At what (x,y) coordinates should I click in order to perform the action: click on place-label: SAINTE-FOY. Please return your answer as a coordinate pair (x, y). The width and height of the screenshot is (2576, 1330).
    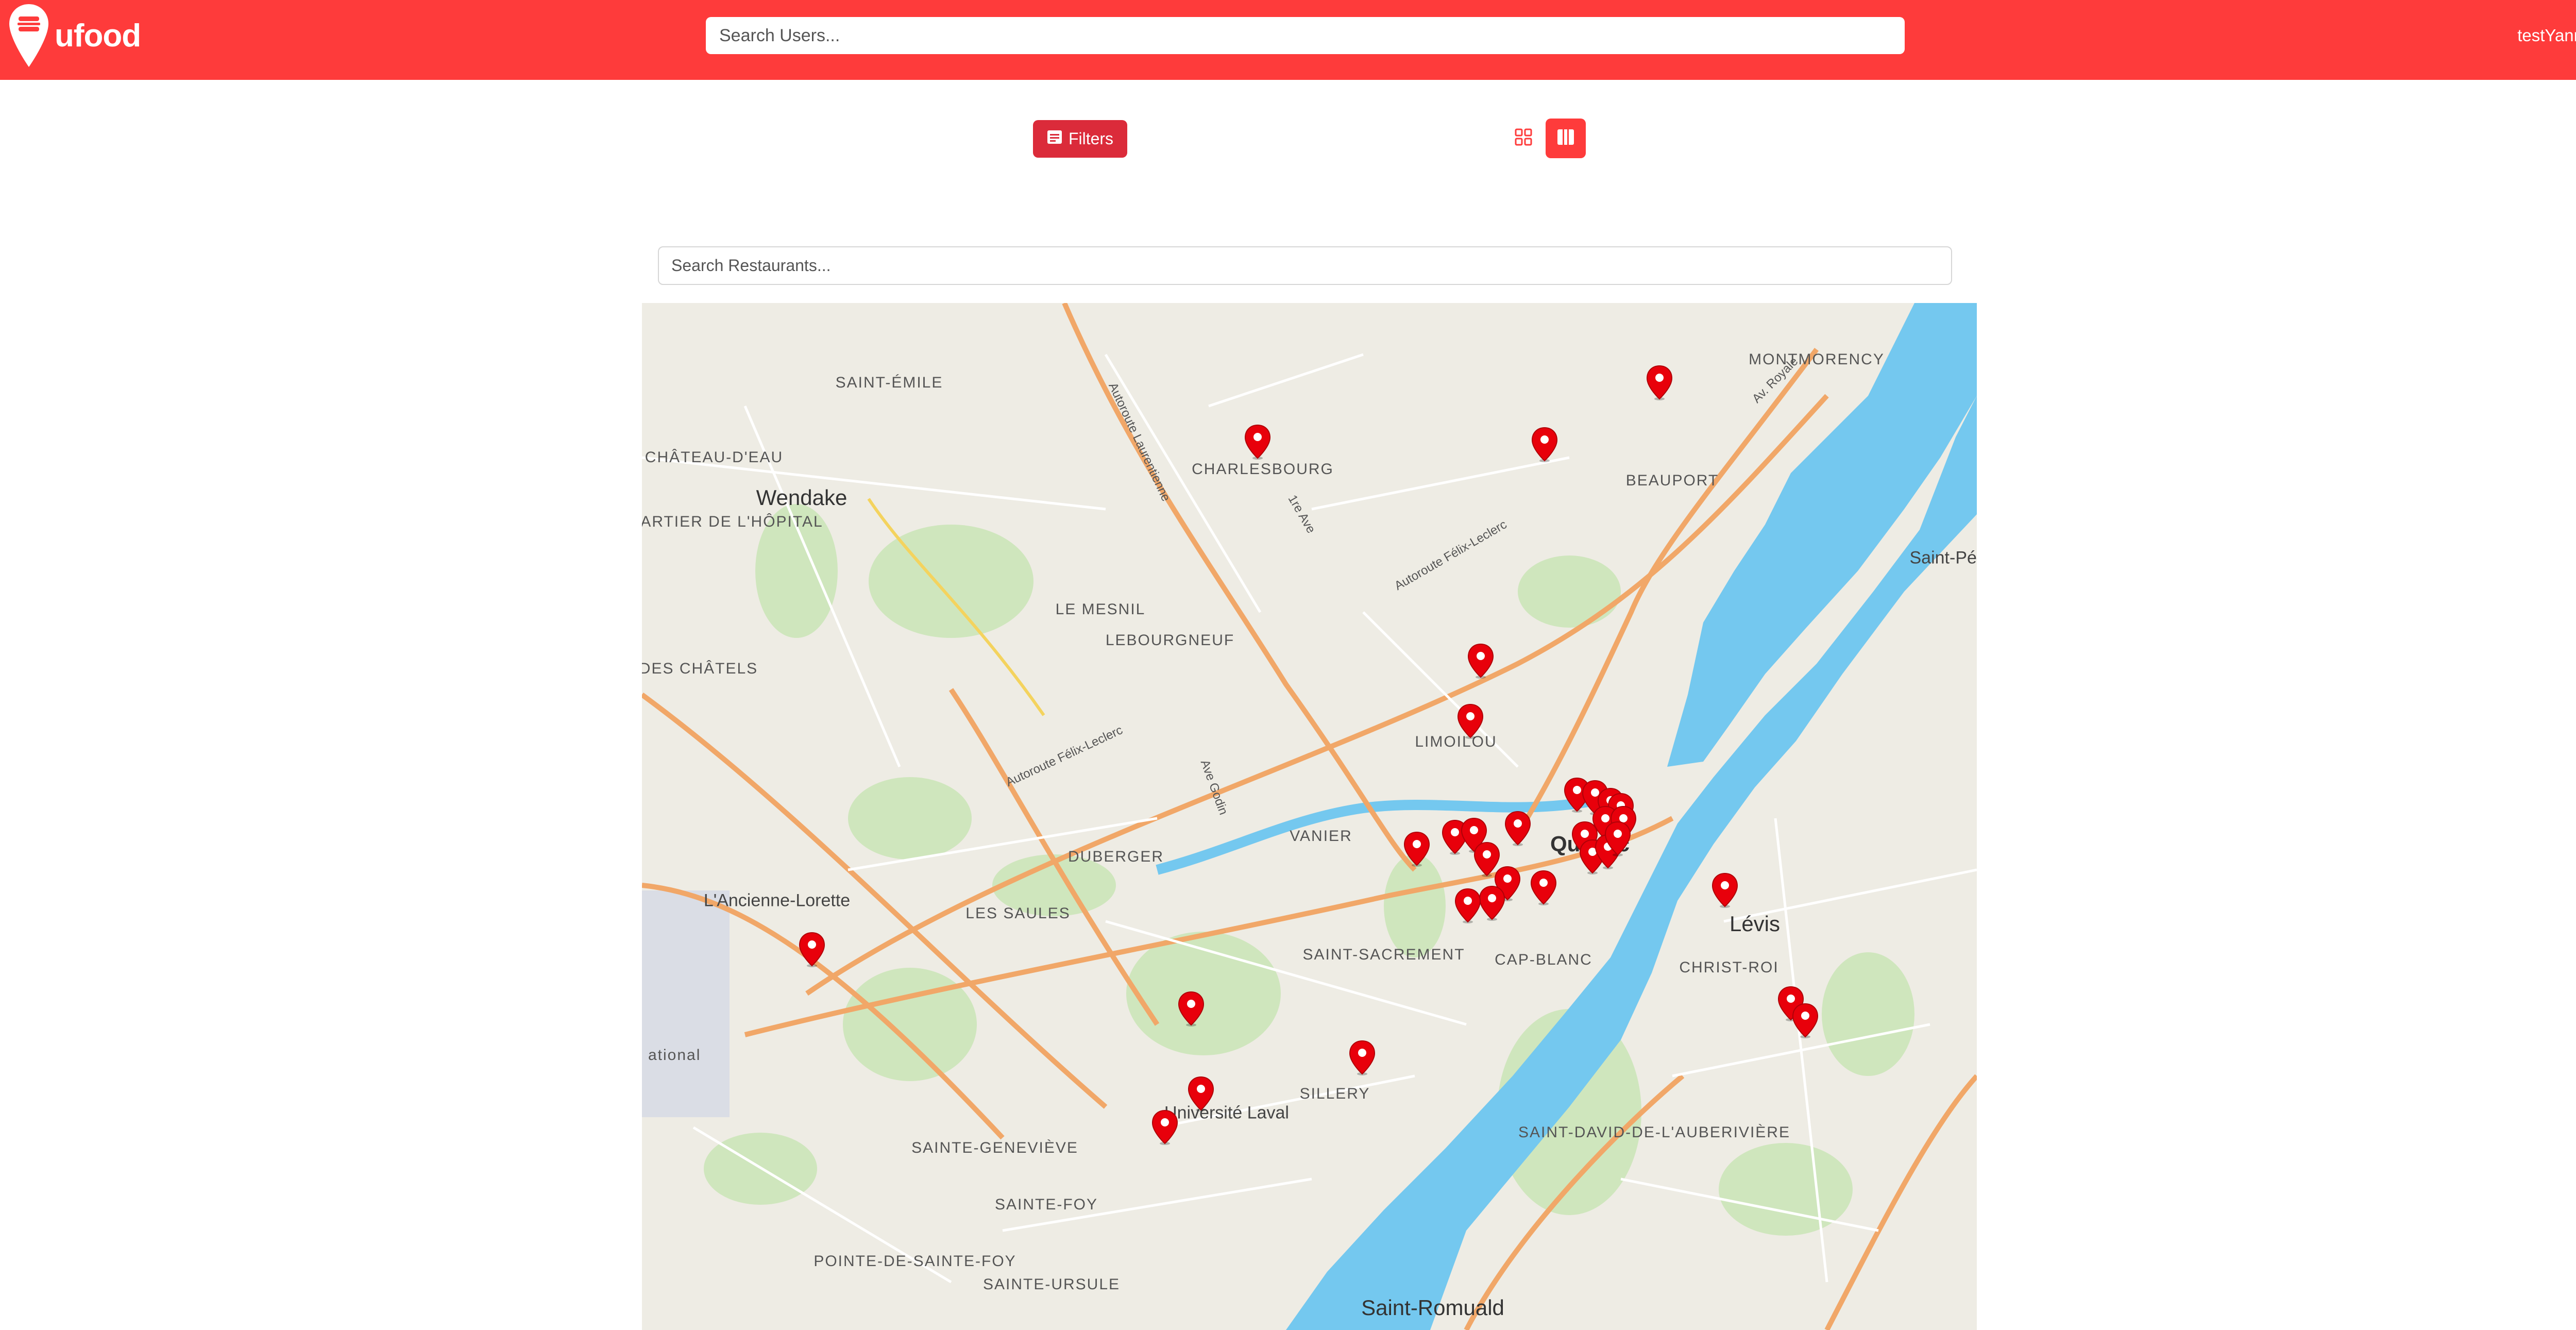
    Looking at the image, I should click on (1046, 1204).